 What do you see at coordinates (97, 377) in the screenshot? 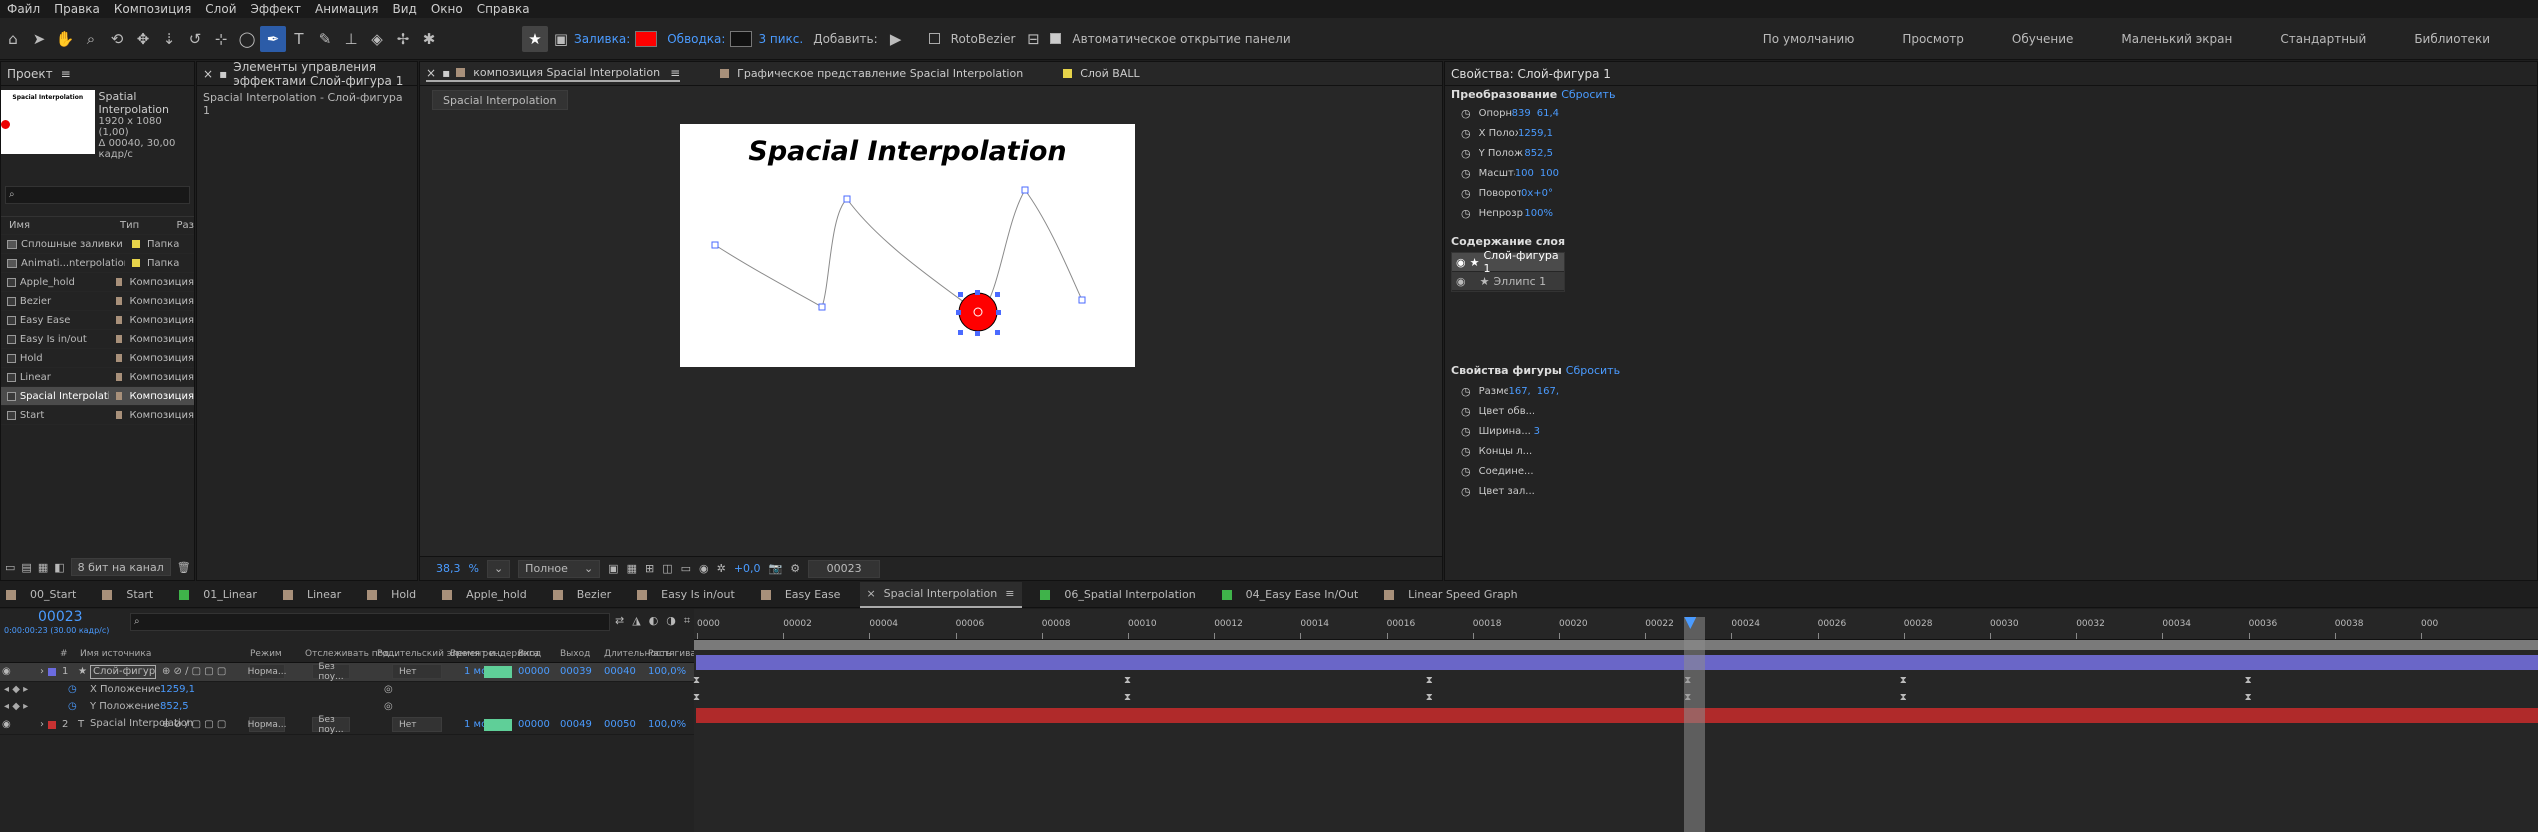
I see `project-item: Linear Композиция` at bounding box center [97, 377].